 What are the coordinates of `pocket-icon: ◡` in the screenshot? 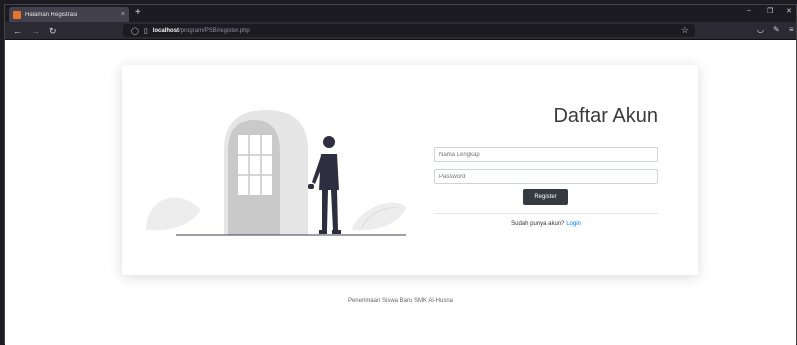 It's located at (760, 29).